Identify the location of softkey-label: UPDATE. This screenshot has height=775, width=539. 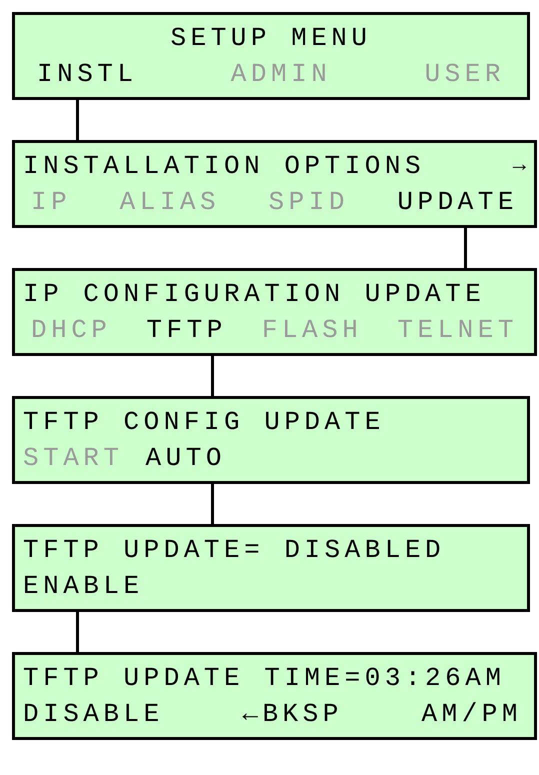
(457, 202).